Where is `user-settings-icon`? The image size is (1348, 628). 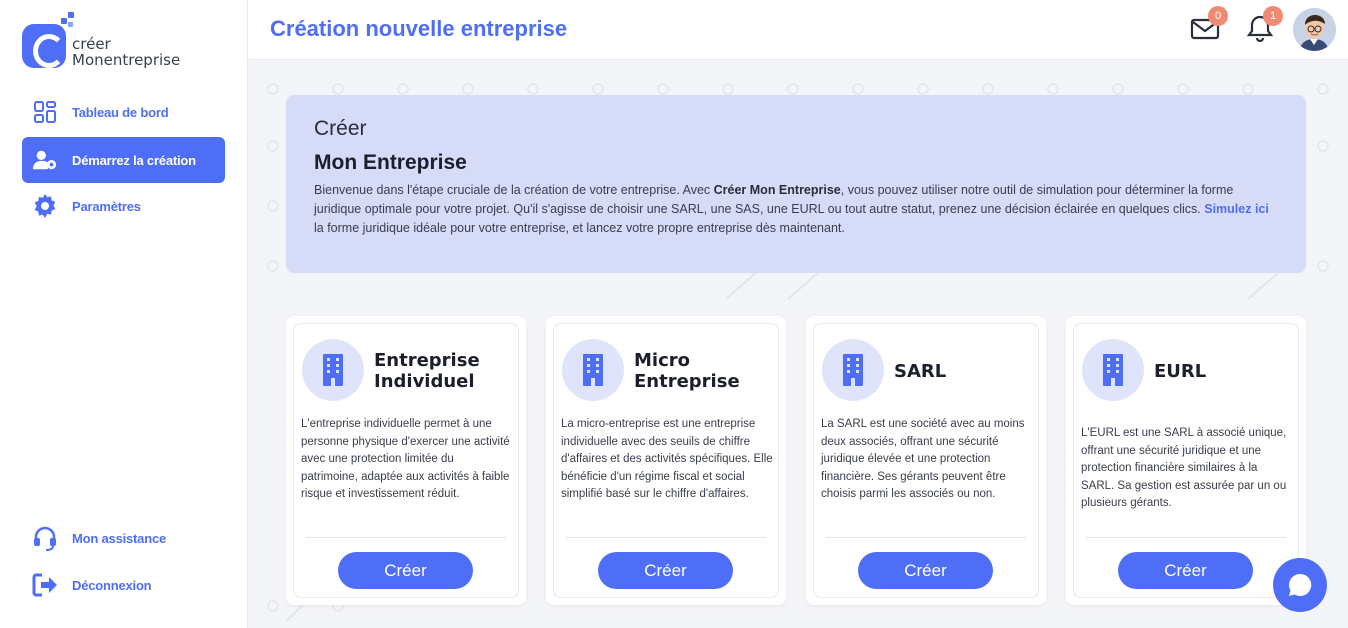
user-settings-icon is located at coordinates (45, 160).